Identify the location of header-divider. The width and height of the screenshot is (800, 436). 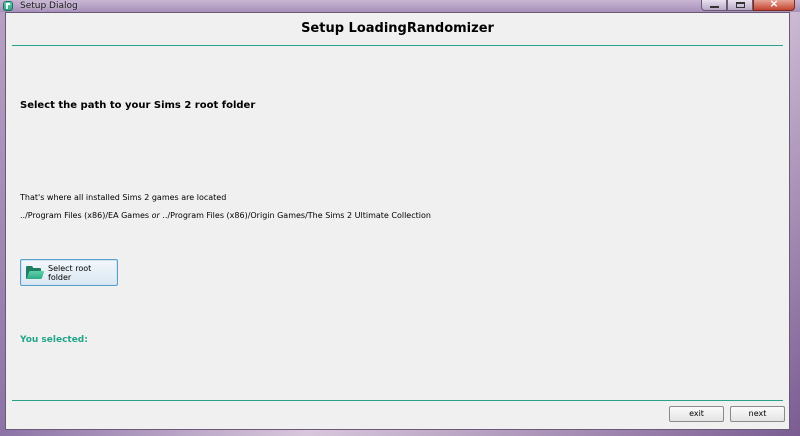
(397, 45).